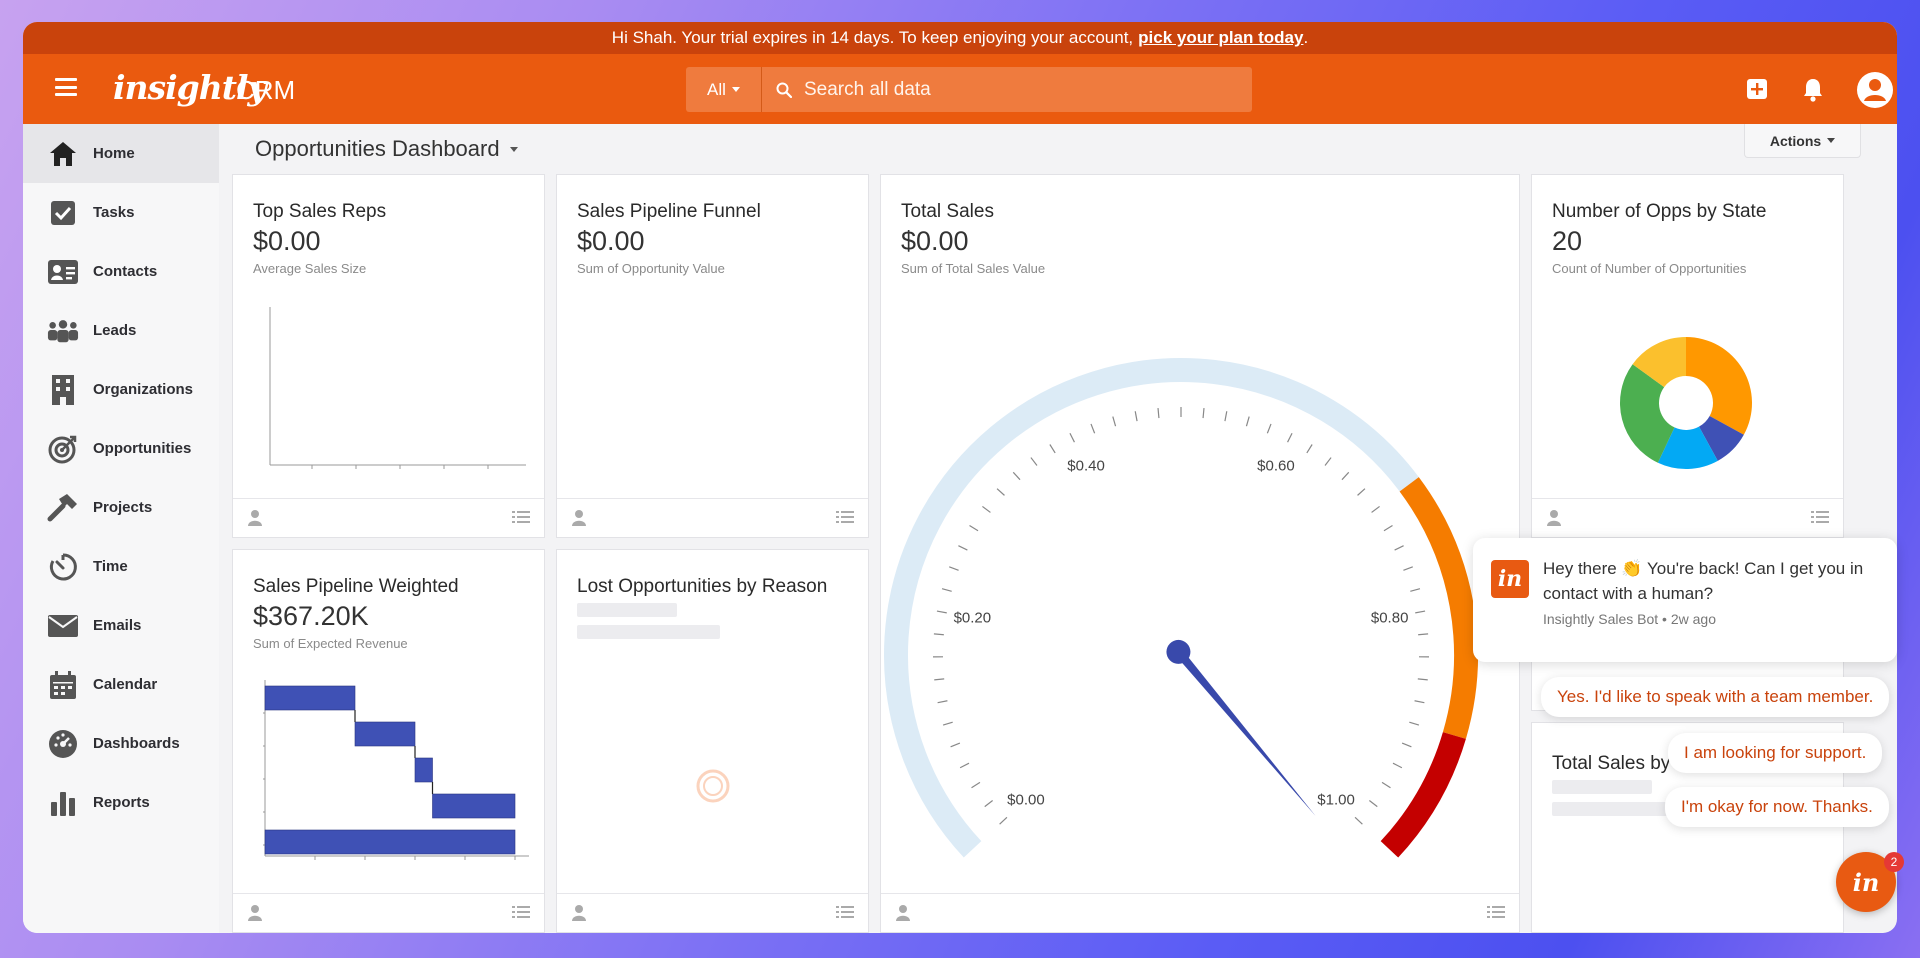  I want to click on loading-placeholder, so click(1602, 787).